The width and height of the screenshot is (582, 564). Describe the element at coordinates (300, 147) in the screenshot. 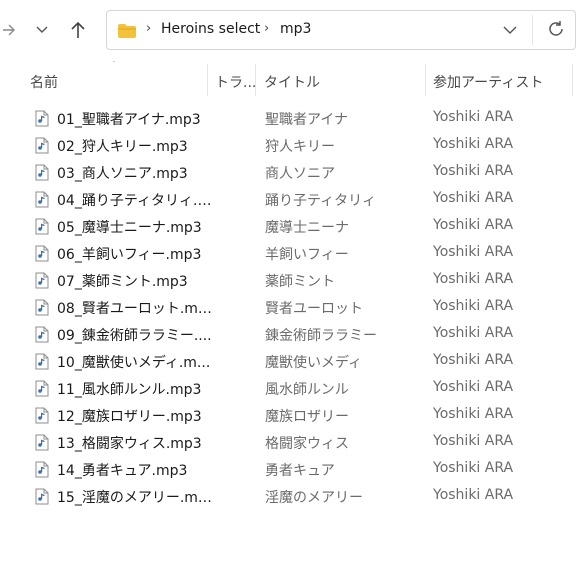

I see `file-title: 狩人キリー` at that location.